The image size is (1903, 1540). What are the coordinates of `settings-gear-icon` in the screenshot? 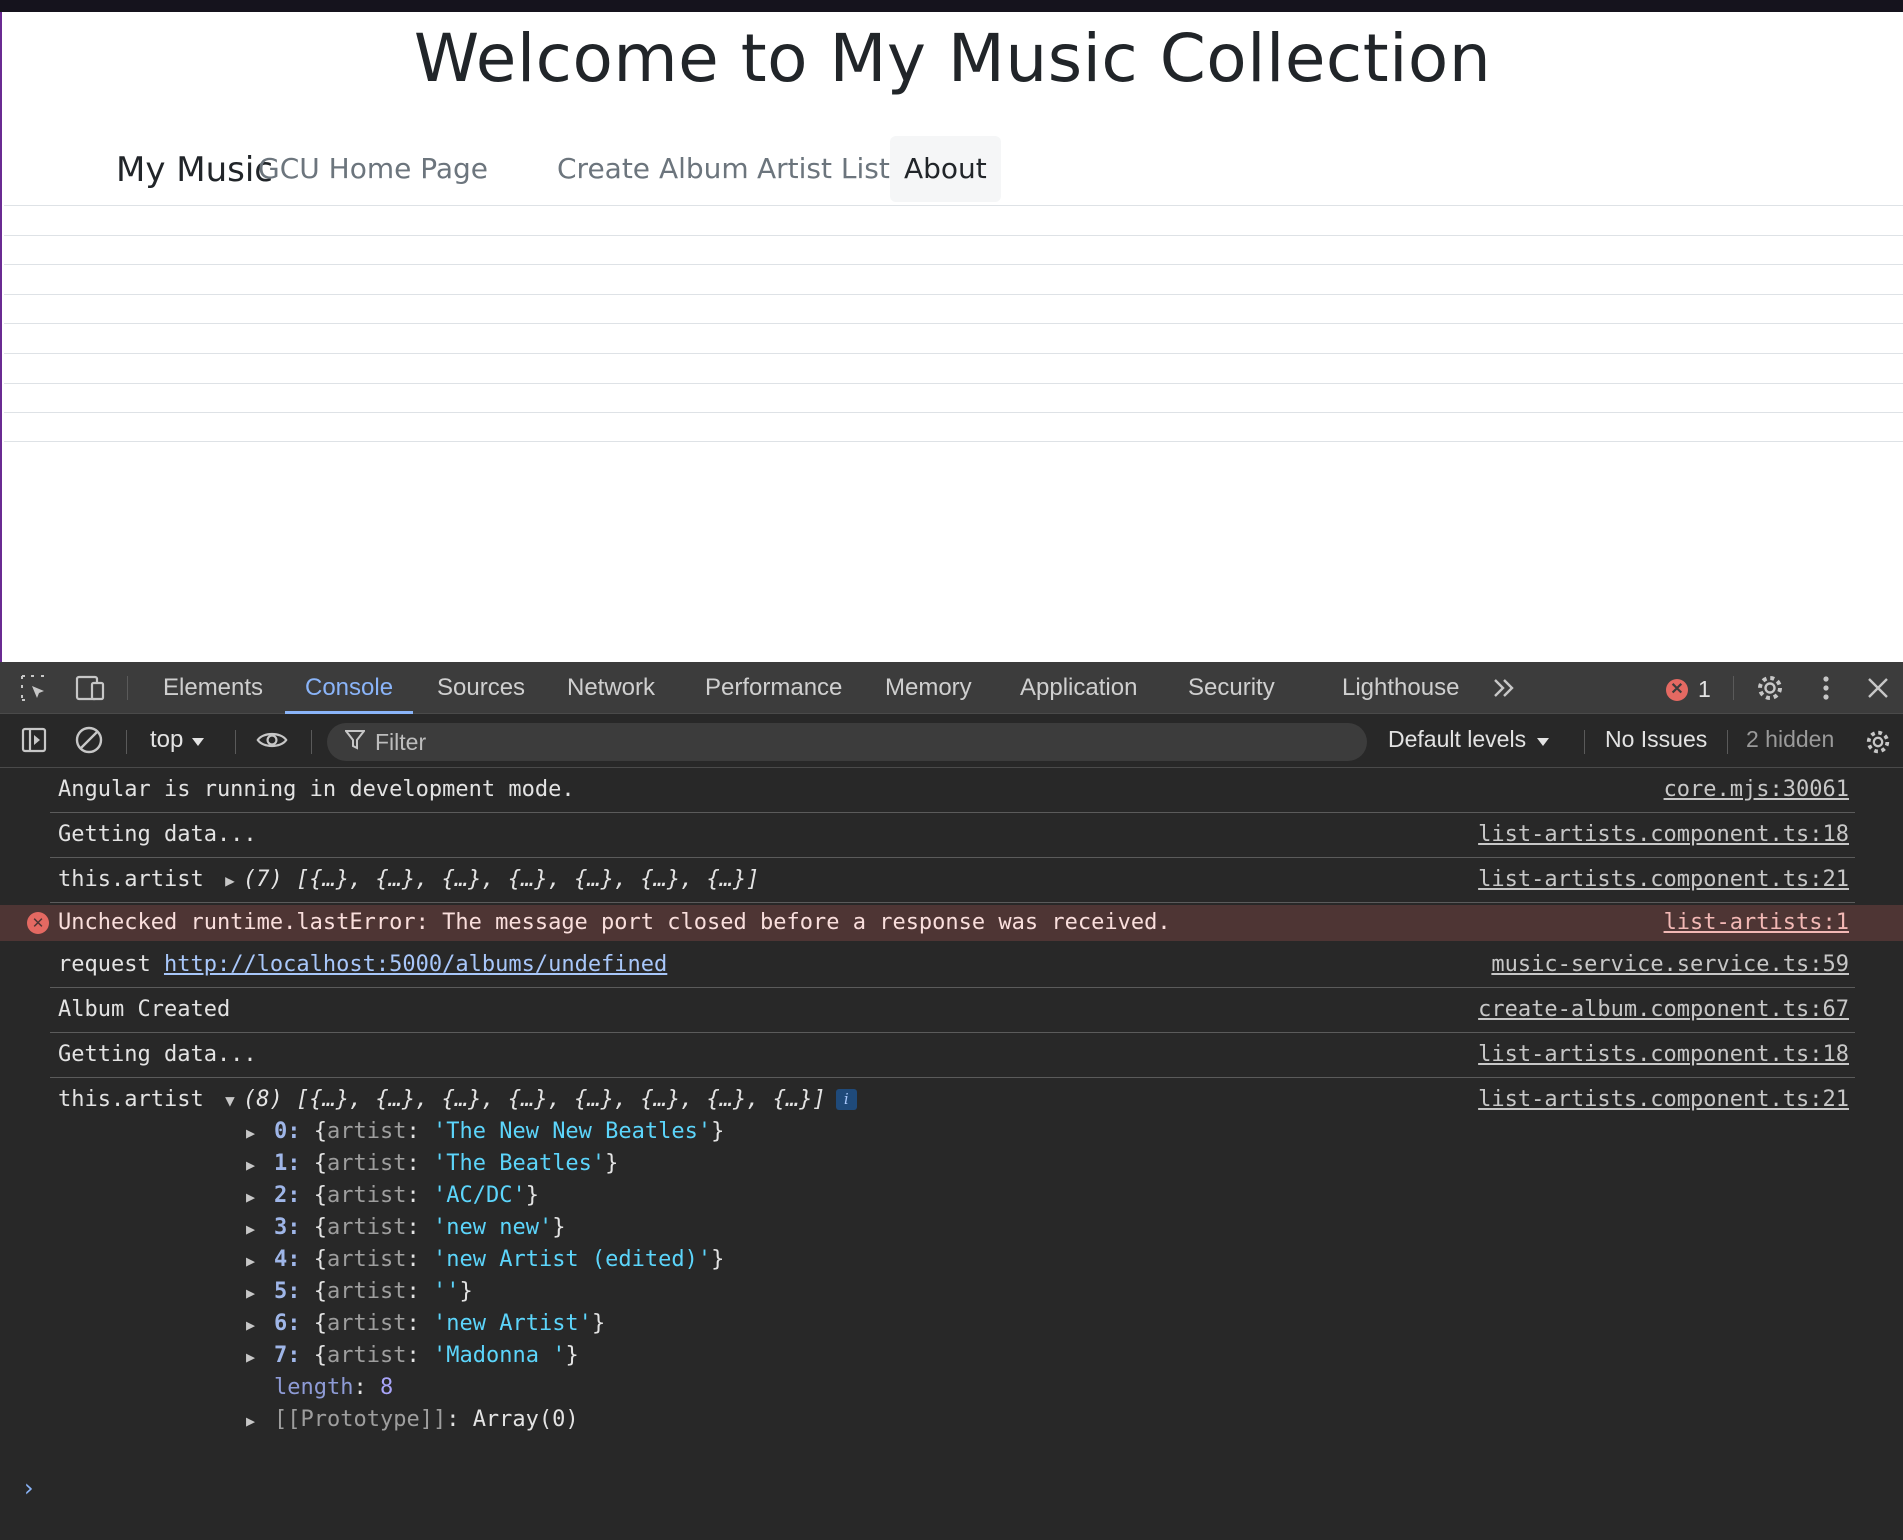 It's located at (1770, 688).